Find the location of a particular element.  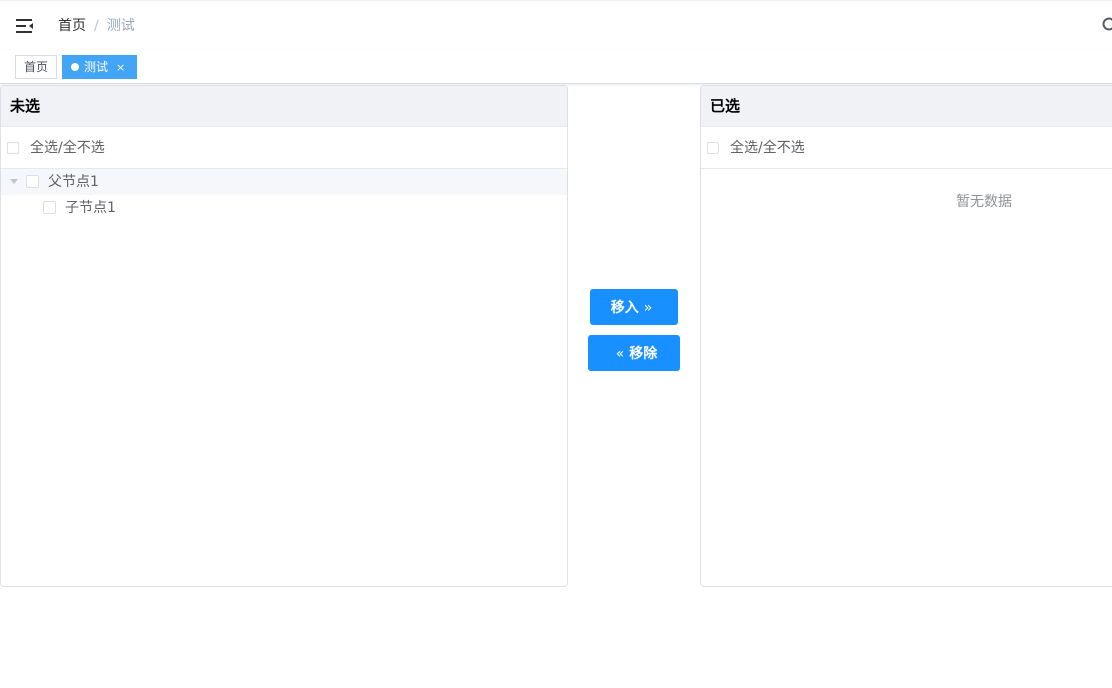

move-in-button: 移入» is located at coordinates (634, 307).